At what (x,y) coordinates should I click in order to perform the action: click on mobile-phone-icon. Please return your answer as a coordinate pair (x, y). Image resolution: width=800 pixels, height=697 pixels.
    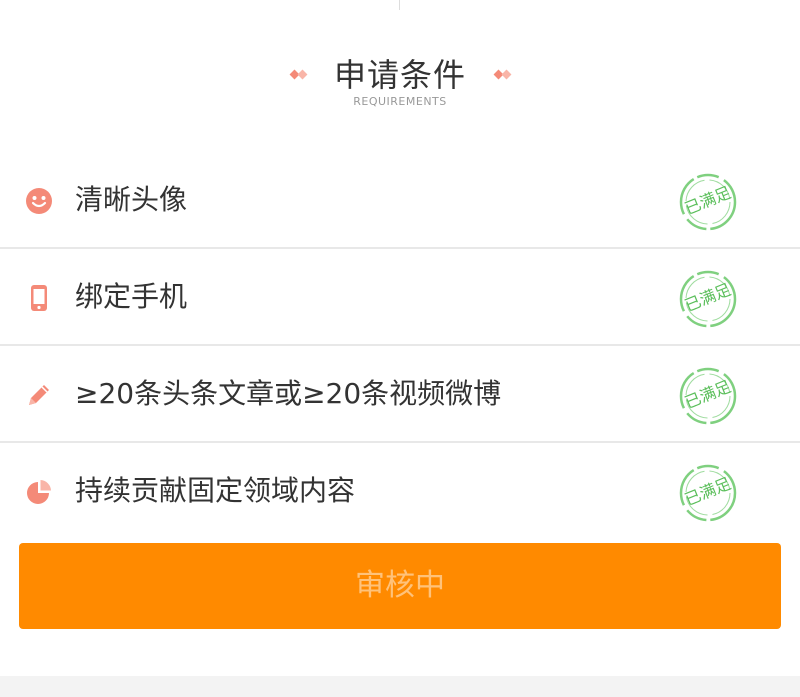
    Looking at the image, I should click on (39, 298).